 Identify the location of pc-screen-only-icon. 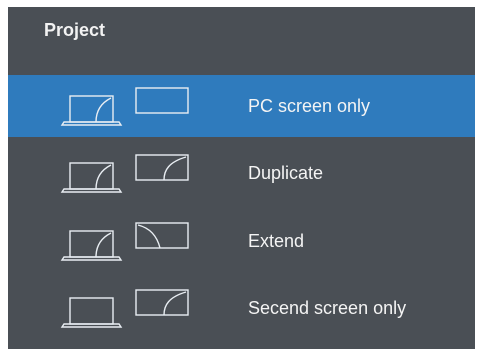
(126, 106).